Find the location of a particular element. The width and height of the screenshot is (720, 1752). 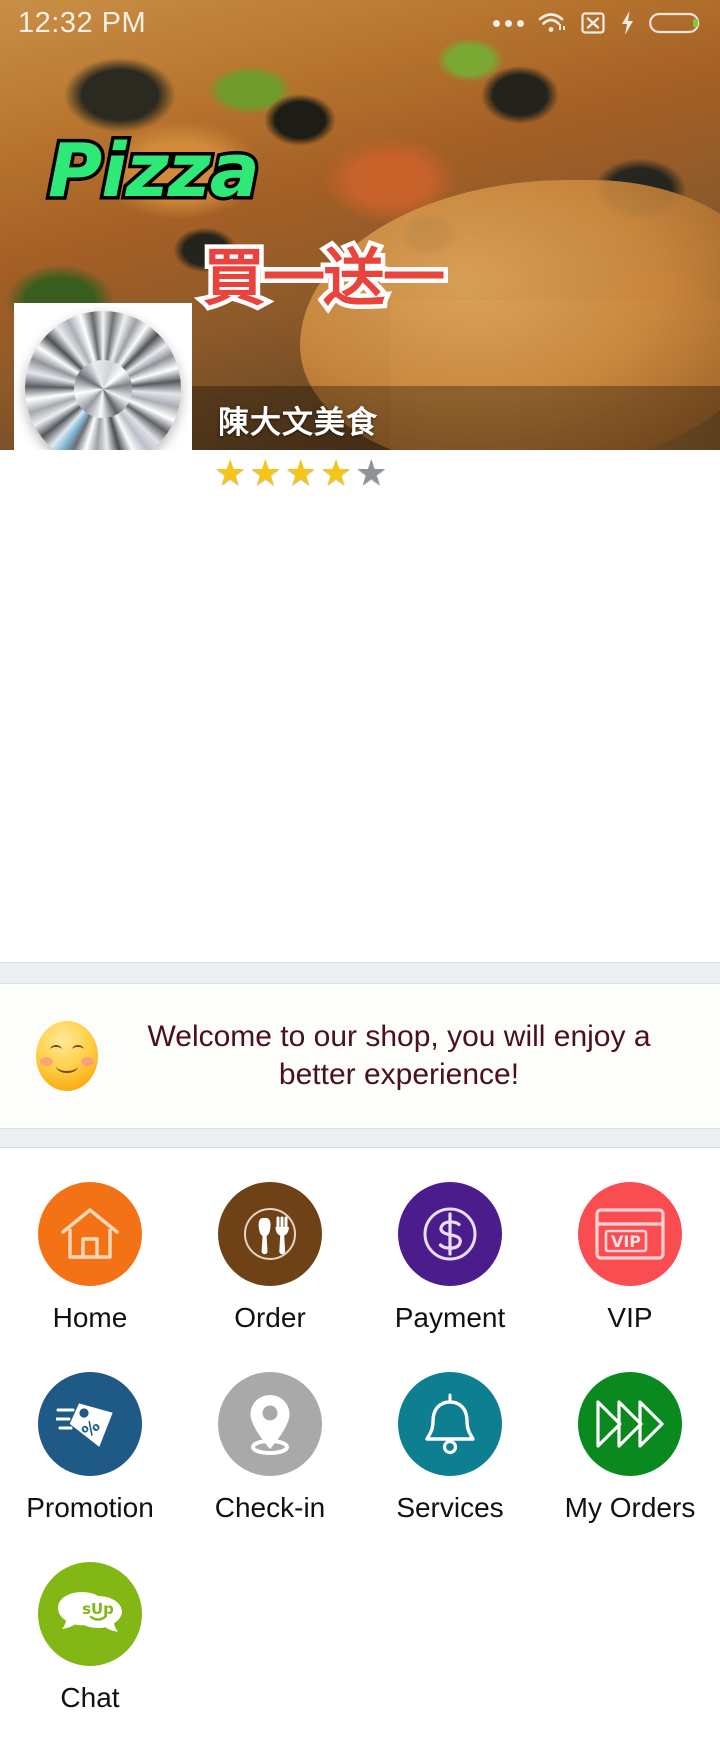

bell-icon is located at coordinates (450, 1424).